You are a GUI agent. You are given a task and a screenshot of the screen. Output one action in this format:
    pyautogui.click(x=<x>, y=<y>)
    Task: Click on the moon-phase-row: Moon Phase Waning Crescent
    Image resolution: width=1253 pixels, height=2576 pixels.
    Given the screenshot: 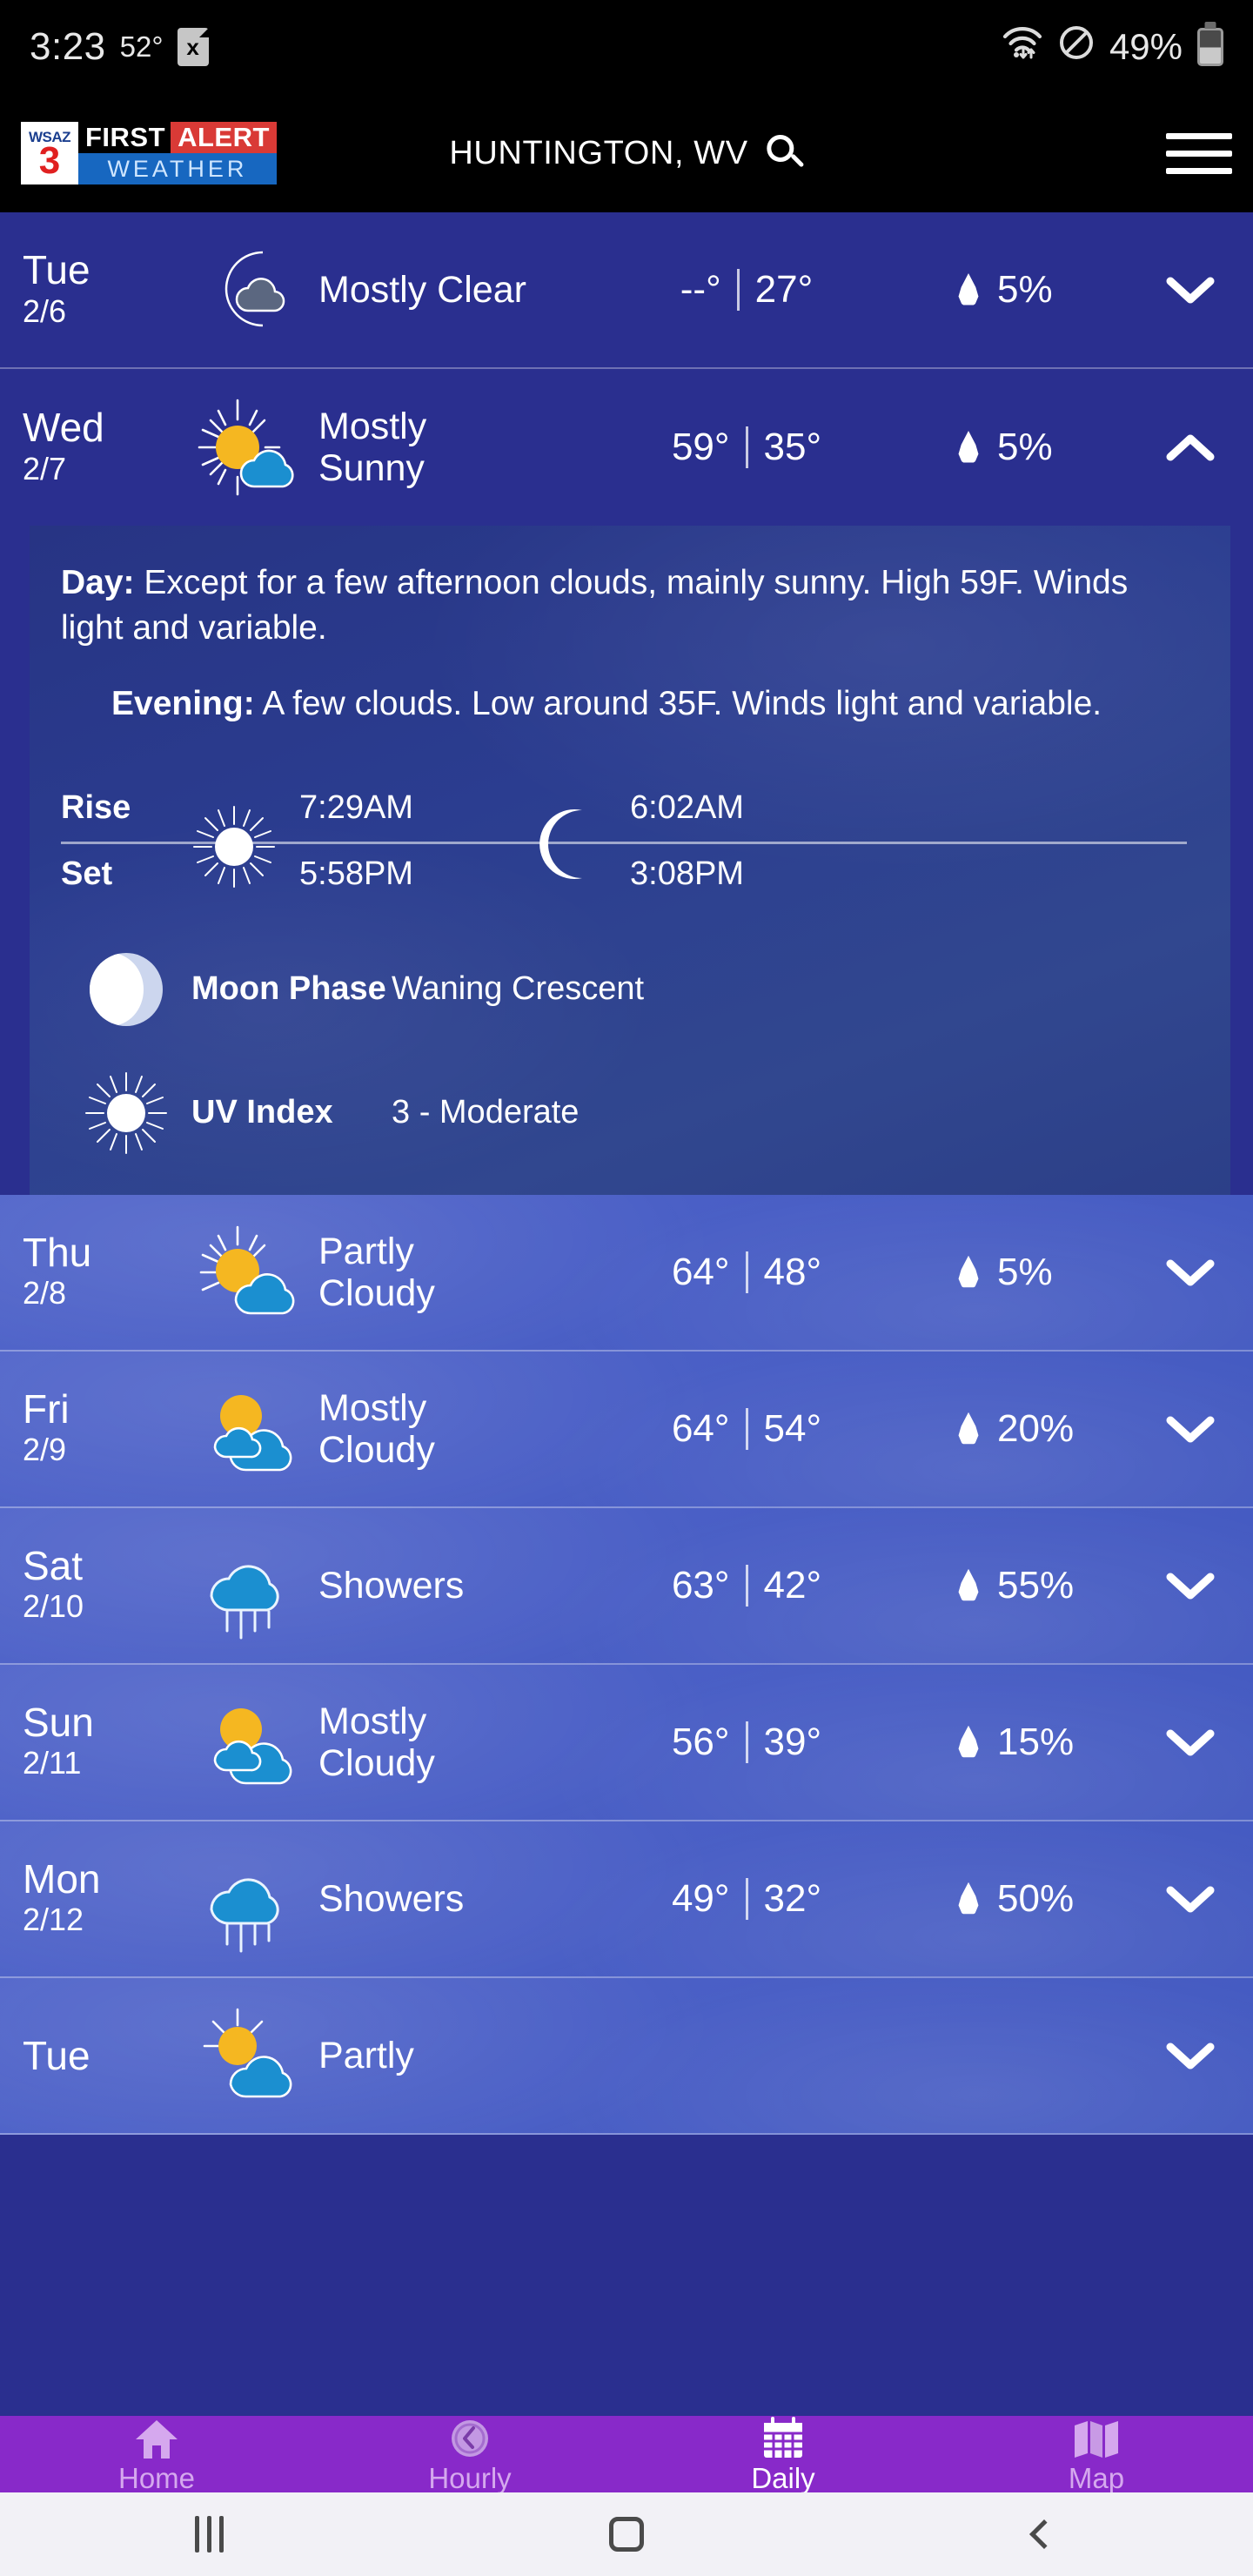 What is the action you would take?
    pyautogui.click(x=630, y=989)
    